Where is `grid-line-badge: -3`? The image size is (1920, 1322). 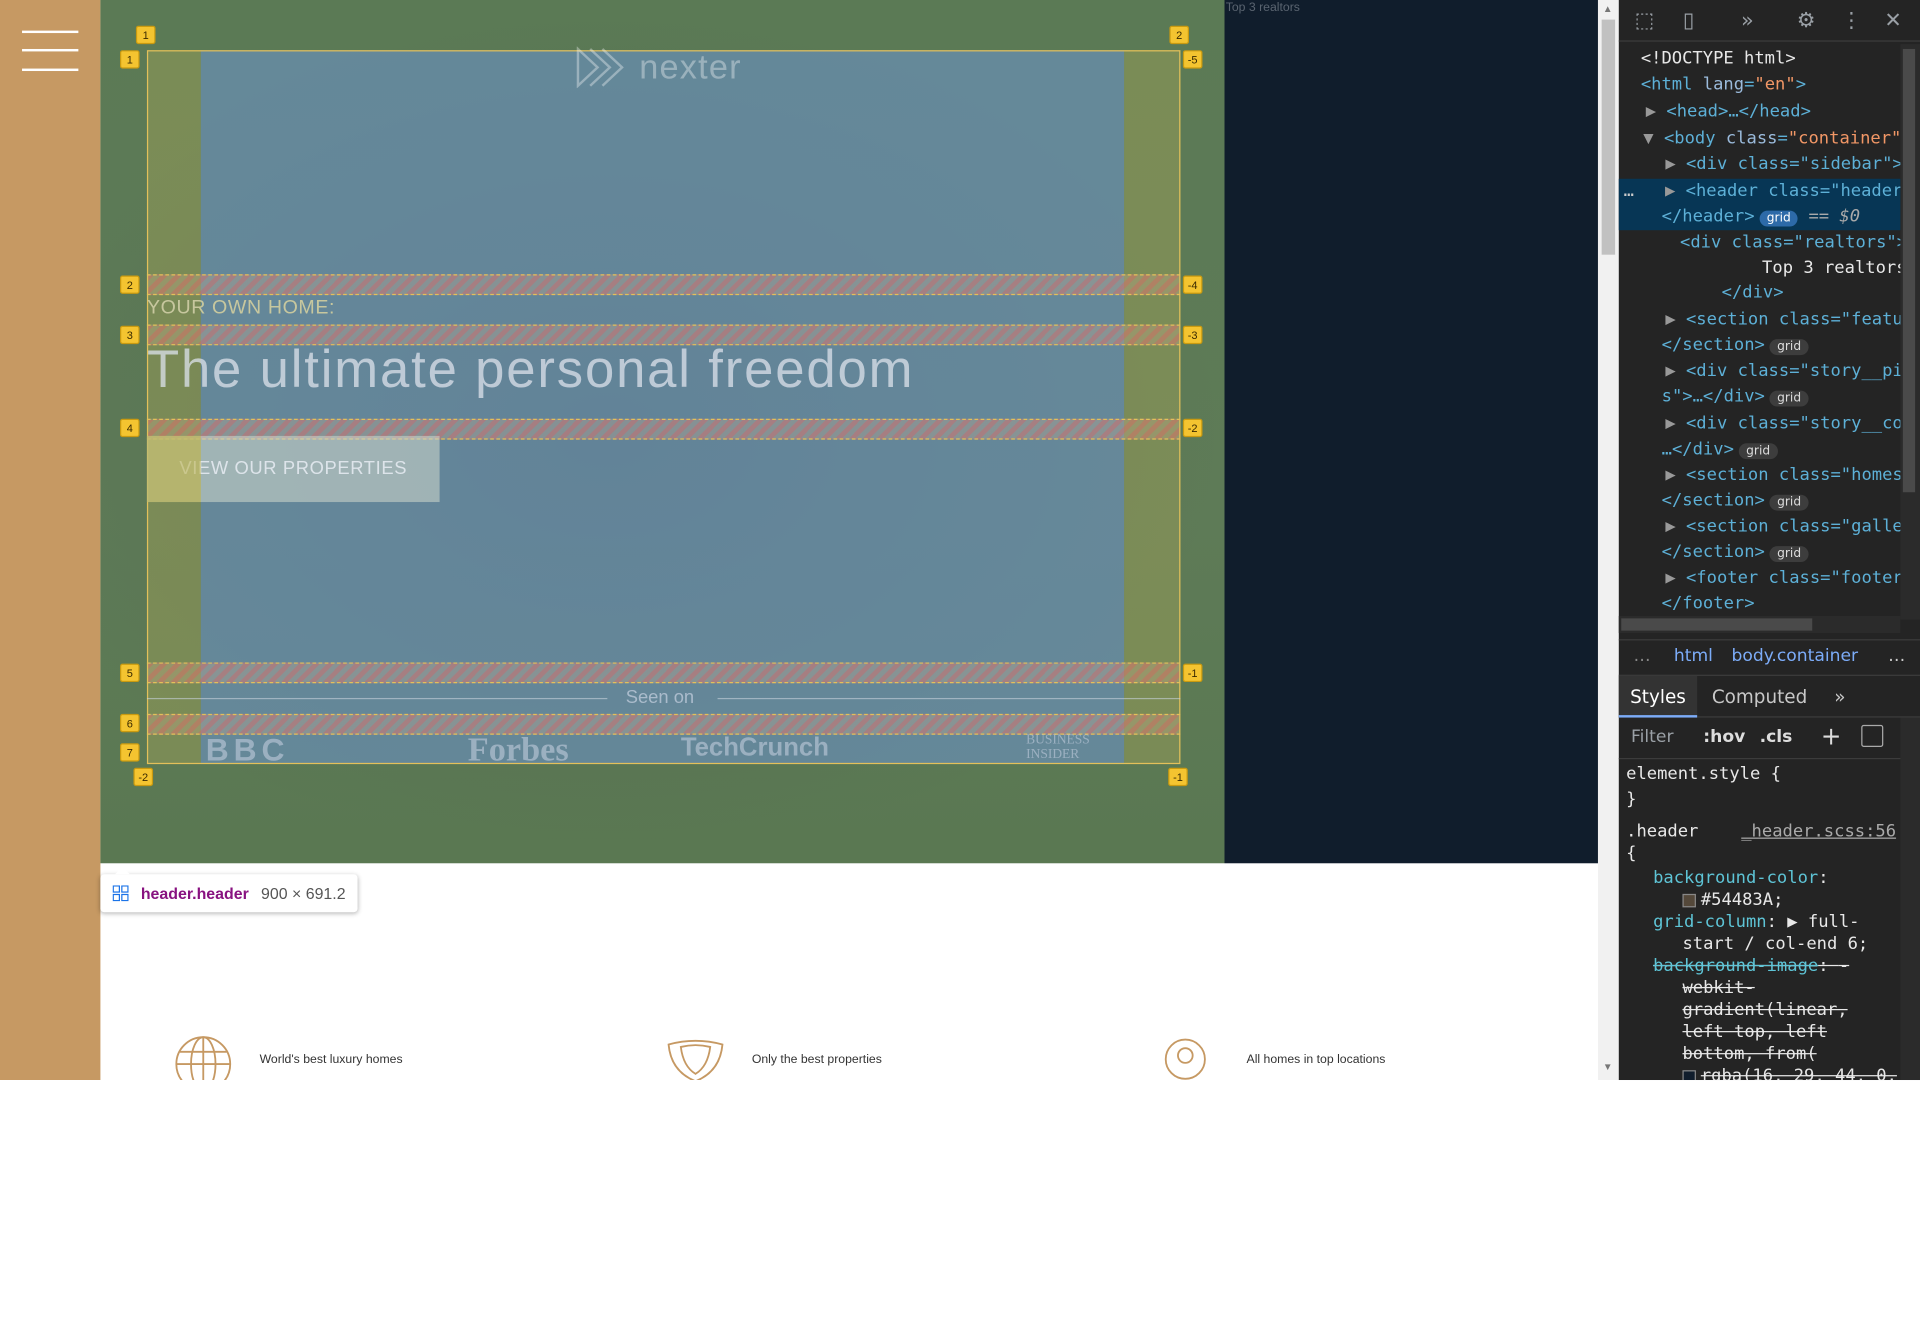
grid-line-badge: -3 is located at coordinates (1192, 335).